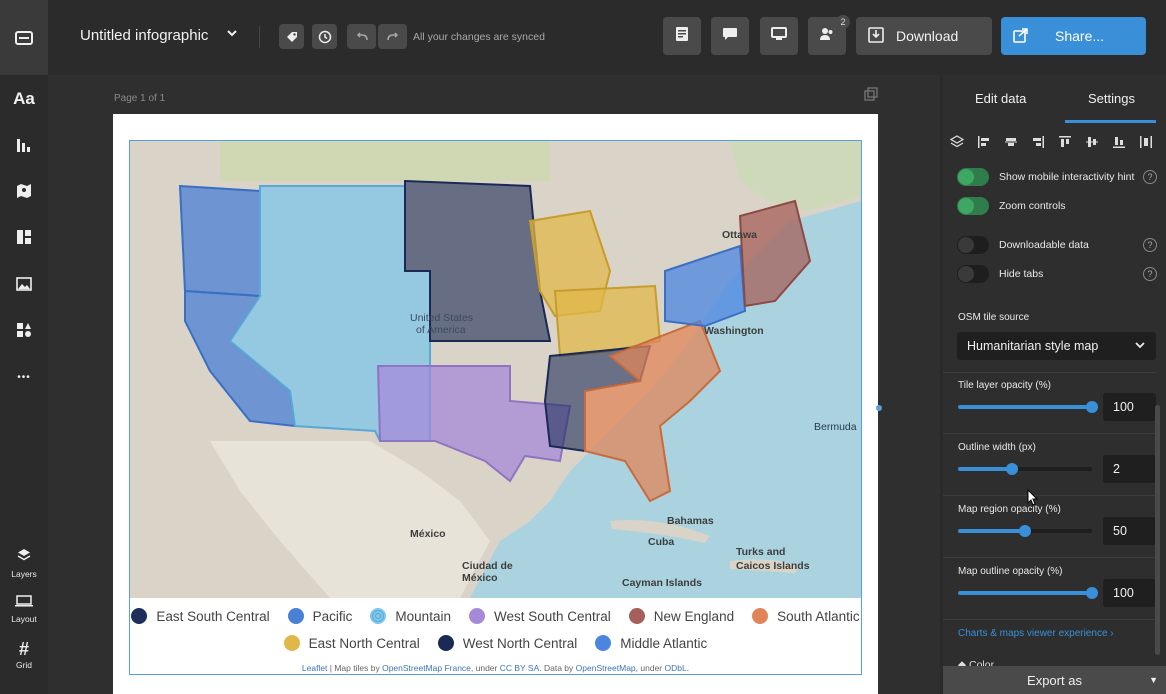  I want to click on legend-item: Pacific, so click(319, 616).